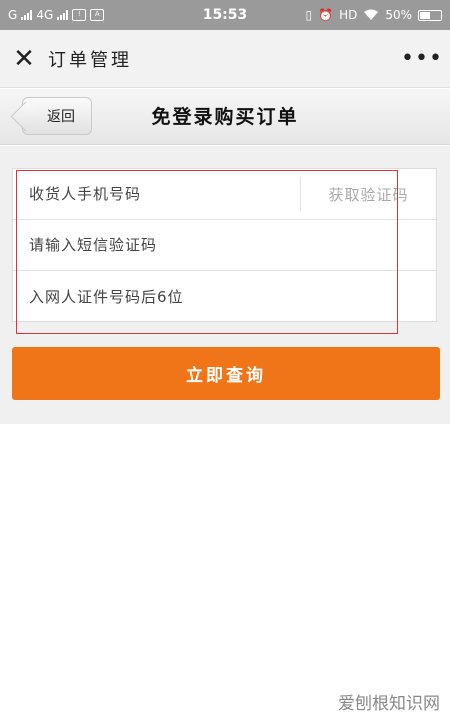  What do you see at coordinates (45, 15) in the screenshot?
I see `network-4g-label: 4G` at bounding box center [45, 15].